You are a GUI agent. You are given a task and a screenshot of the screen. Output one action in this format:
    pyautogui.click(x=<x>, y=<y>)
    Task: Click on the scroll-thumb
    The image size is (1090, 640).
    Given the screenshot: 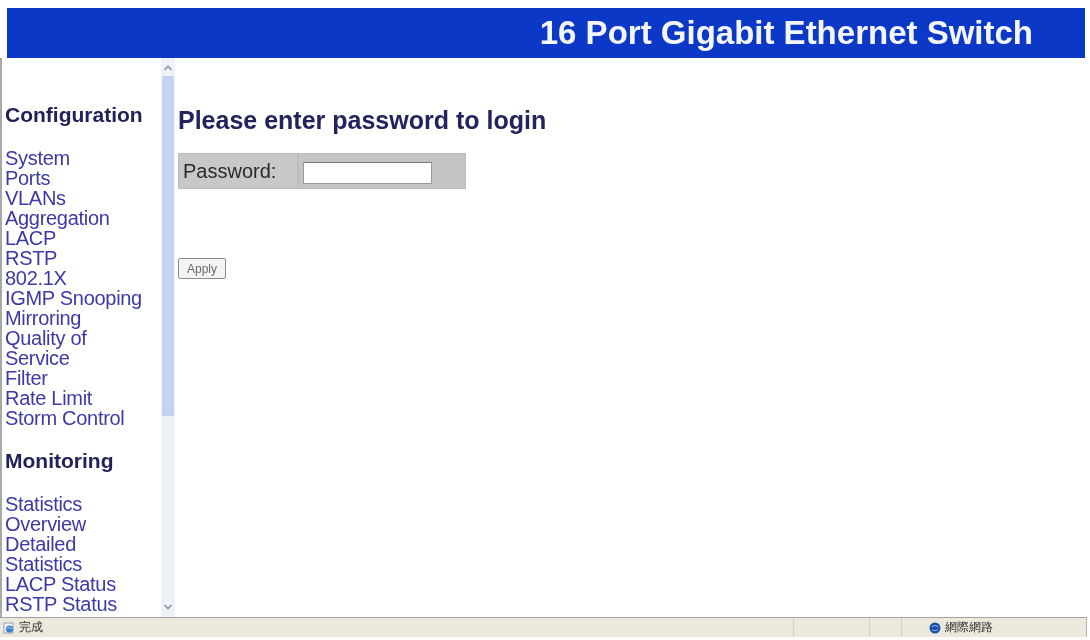 What is the action you would take?
    pyautogui.click(x=168, y=246)
    